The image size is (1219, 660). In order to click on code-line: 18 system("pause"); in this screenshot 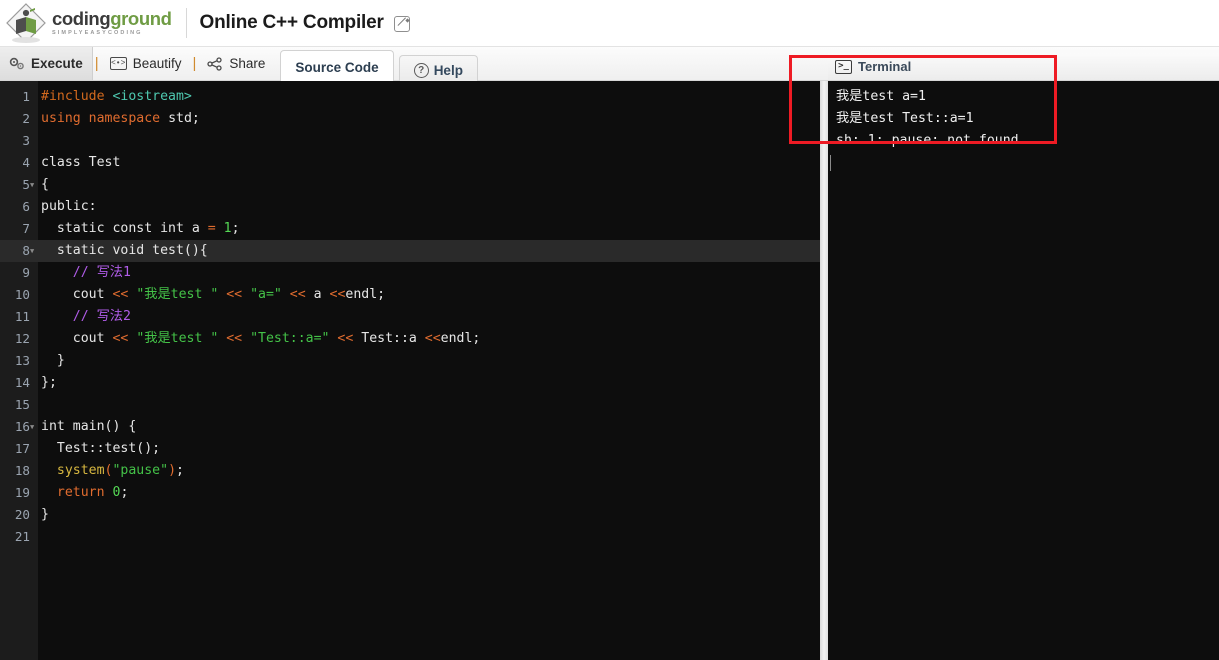, I will do `click(410, 471)`.